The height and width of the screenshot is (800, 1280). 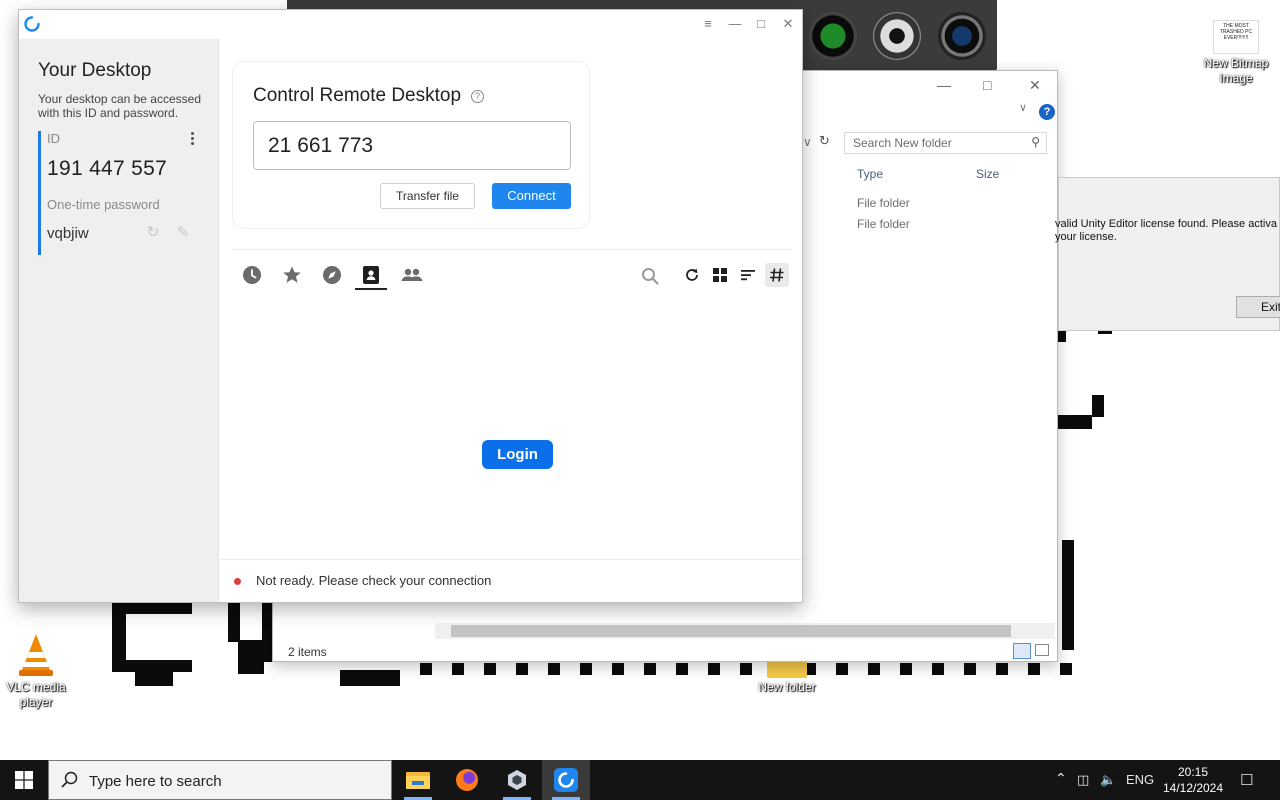 What do you see at coordinates (1246, 780) in the screenshot?
I see `notifications-icon: ☐` at bounding box center [1246, 780].